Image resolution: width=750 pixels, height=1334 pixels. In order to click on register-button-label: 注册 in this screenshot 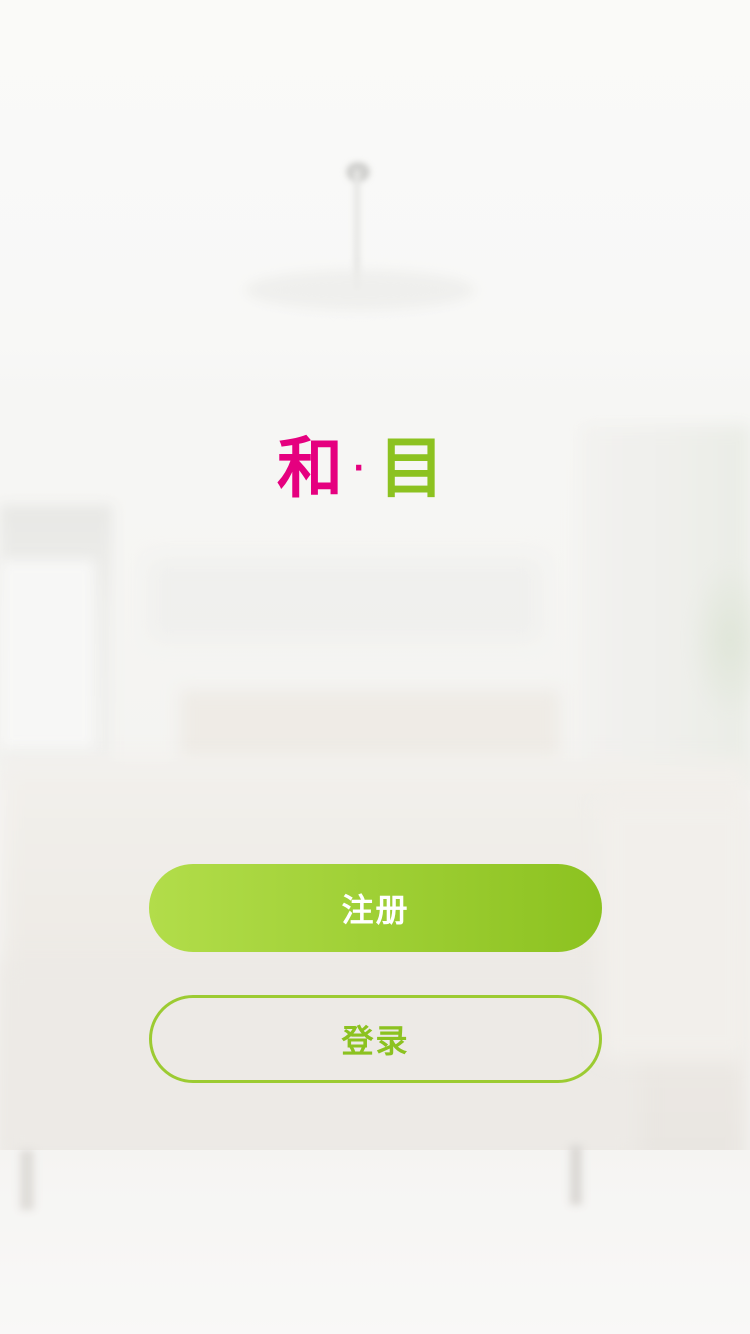, I will do `click(375, 910)`.